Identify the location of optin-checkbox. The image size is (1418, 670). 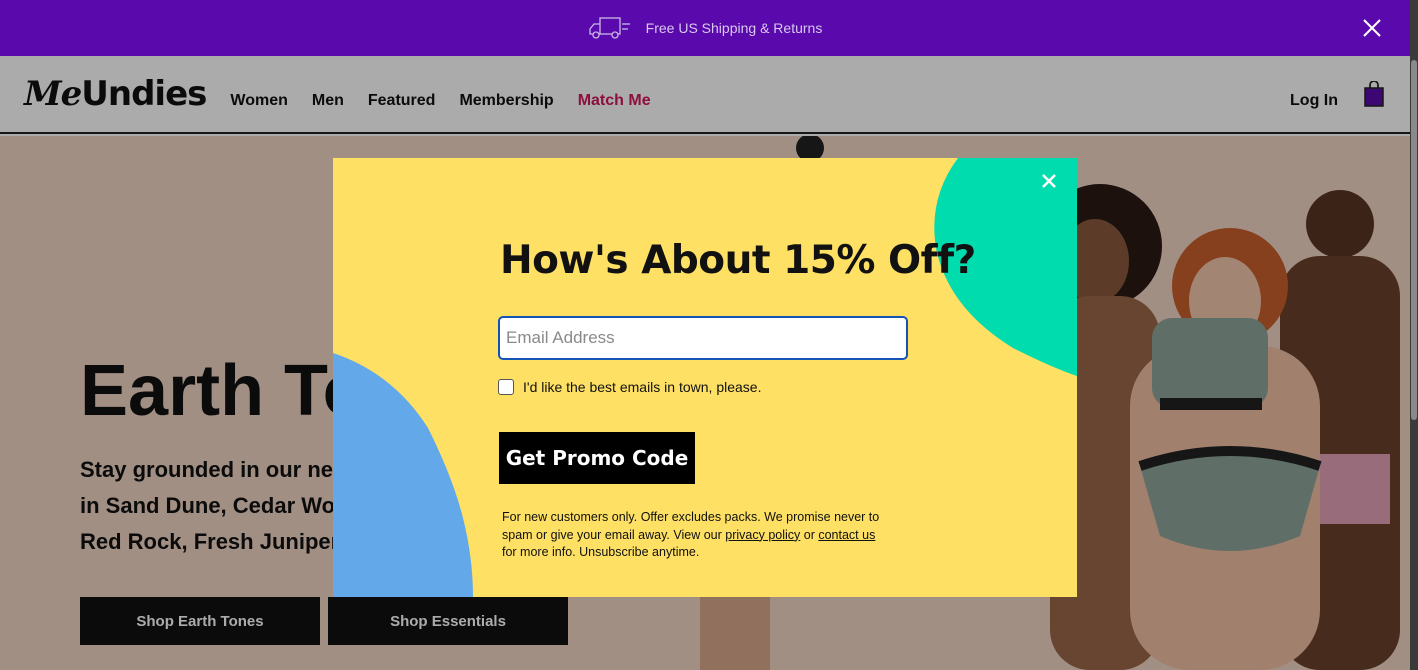
(506, 387).